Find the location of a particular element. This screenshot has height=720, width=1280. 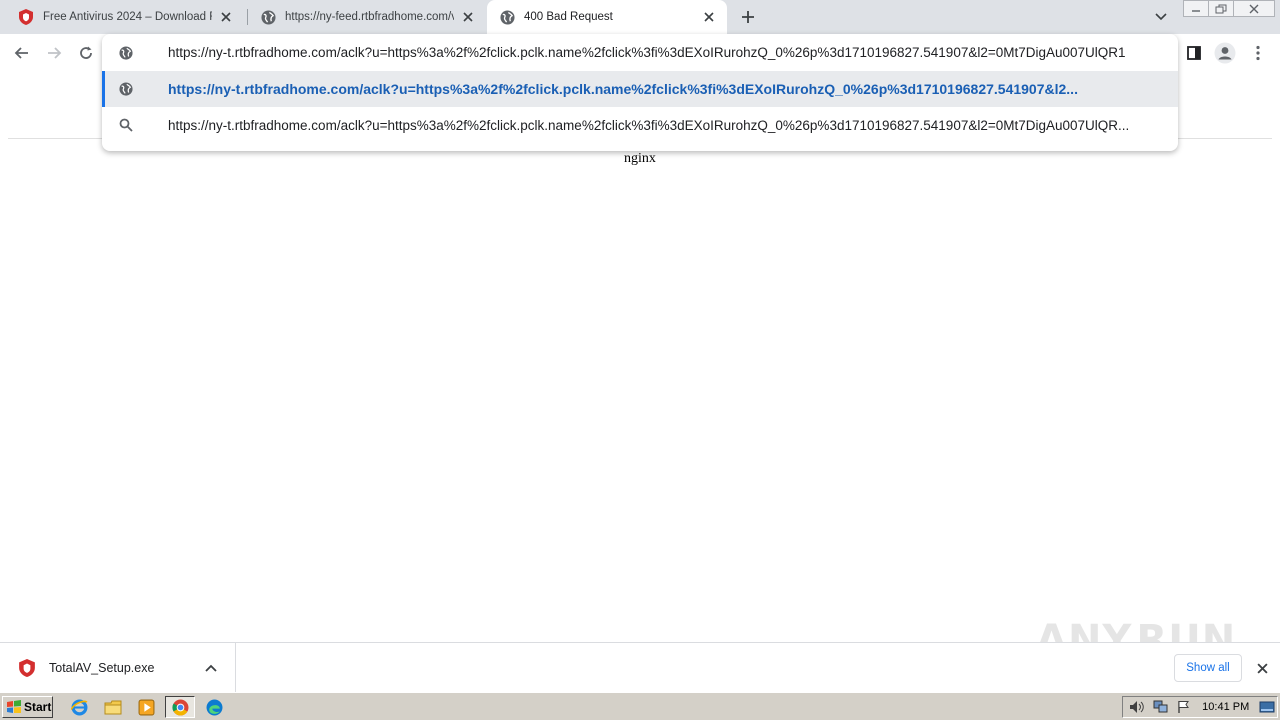

selection-indicator is located at coordinates (103, 89).